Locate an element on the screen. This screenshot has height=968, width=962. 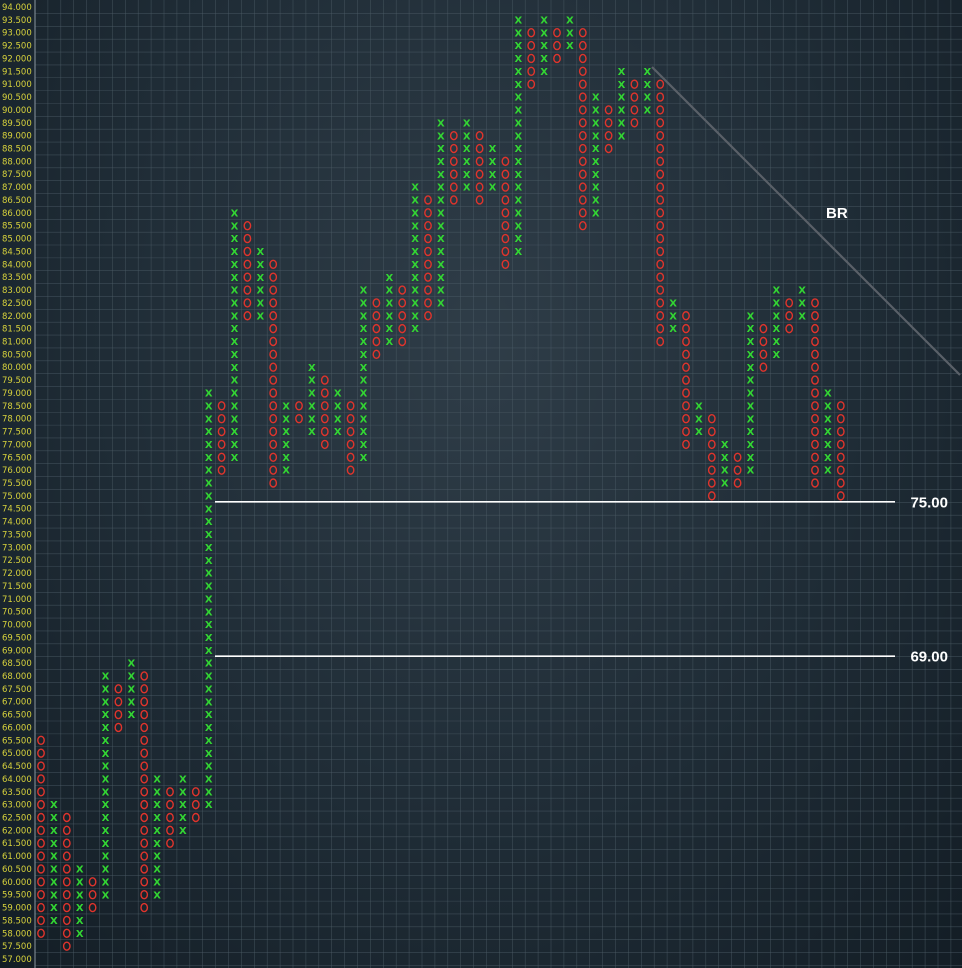
y-tick-label: 65.500 is located at coordinates (17, 741).